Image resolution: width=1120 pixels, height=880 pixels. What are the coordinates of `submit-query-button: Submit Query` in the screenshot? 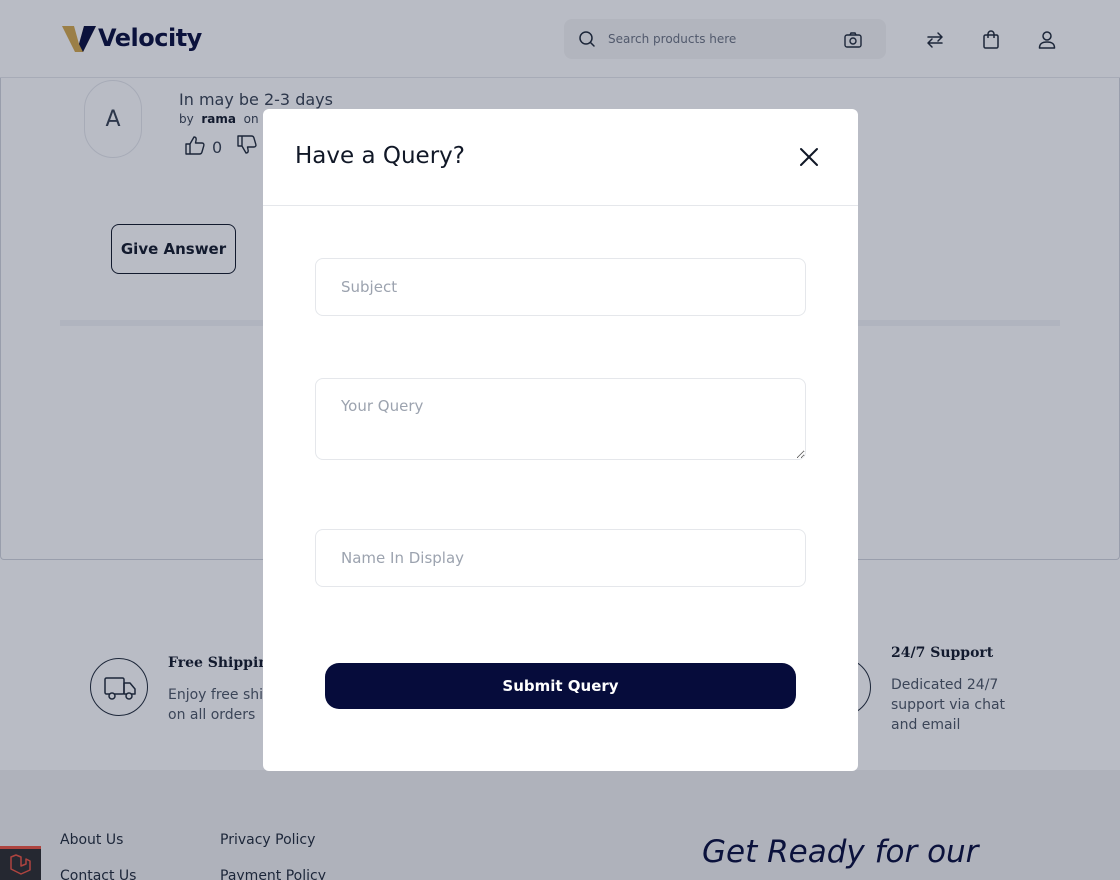 It's located at (560, 686).